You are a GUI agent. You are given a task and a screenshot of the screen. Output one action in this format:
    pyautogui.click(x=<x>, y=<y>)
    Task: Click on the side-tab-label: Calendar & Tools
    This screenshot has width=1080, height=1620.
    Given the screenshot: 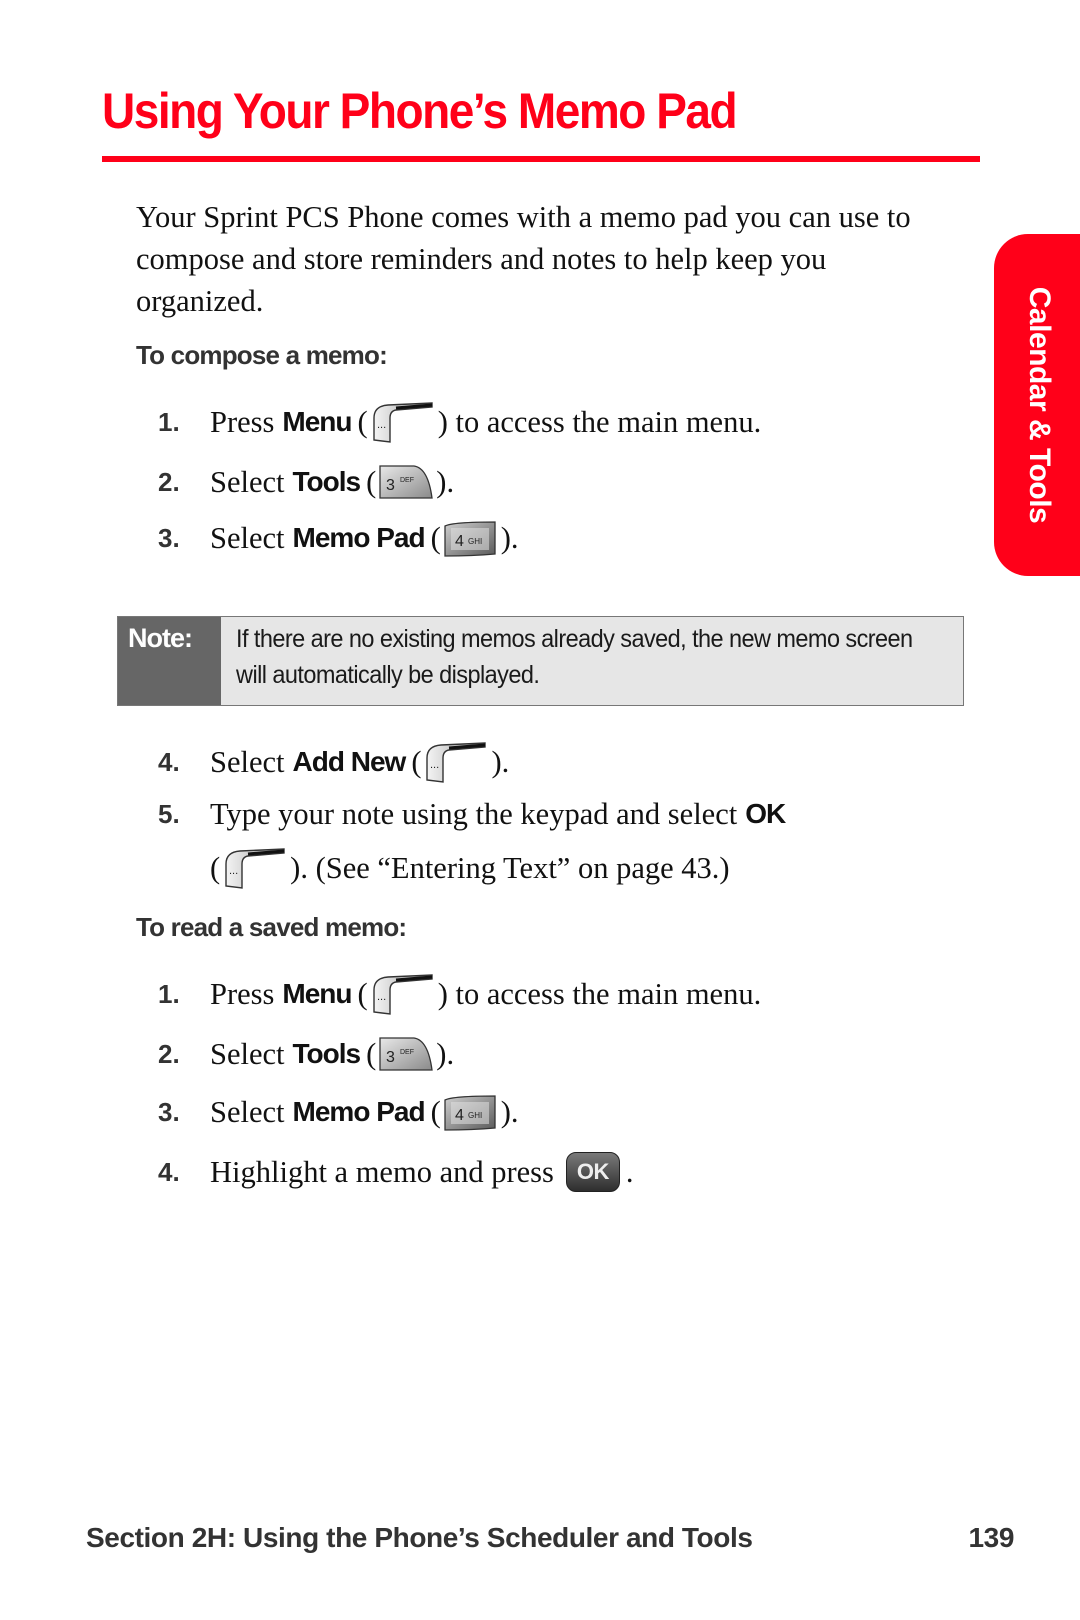 What is the action you would take?
    pyautogui.click(x=1039, y=405)
    